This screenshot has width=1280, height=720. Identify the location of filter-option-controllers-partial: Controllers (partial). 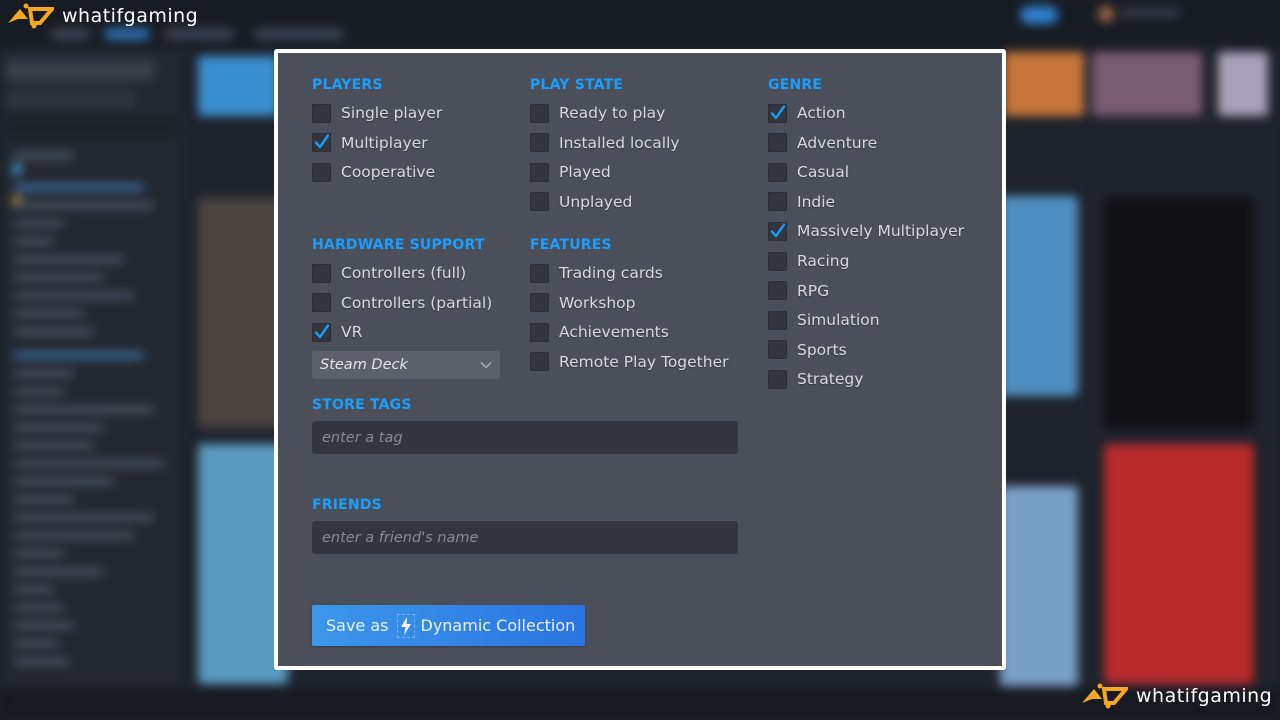
(402, 303).